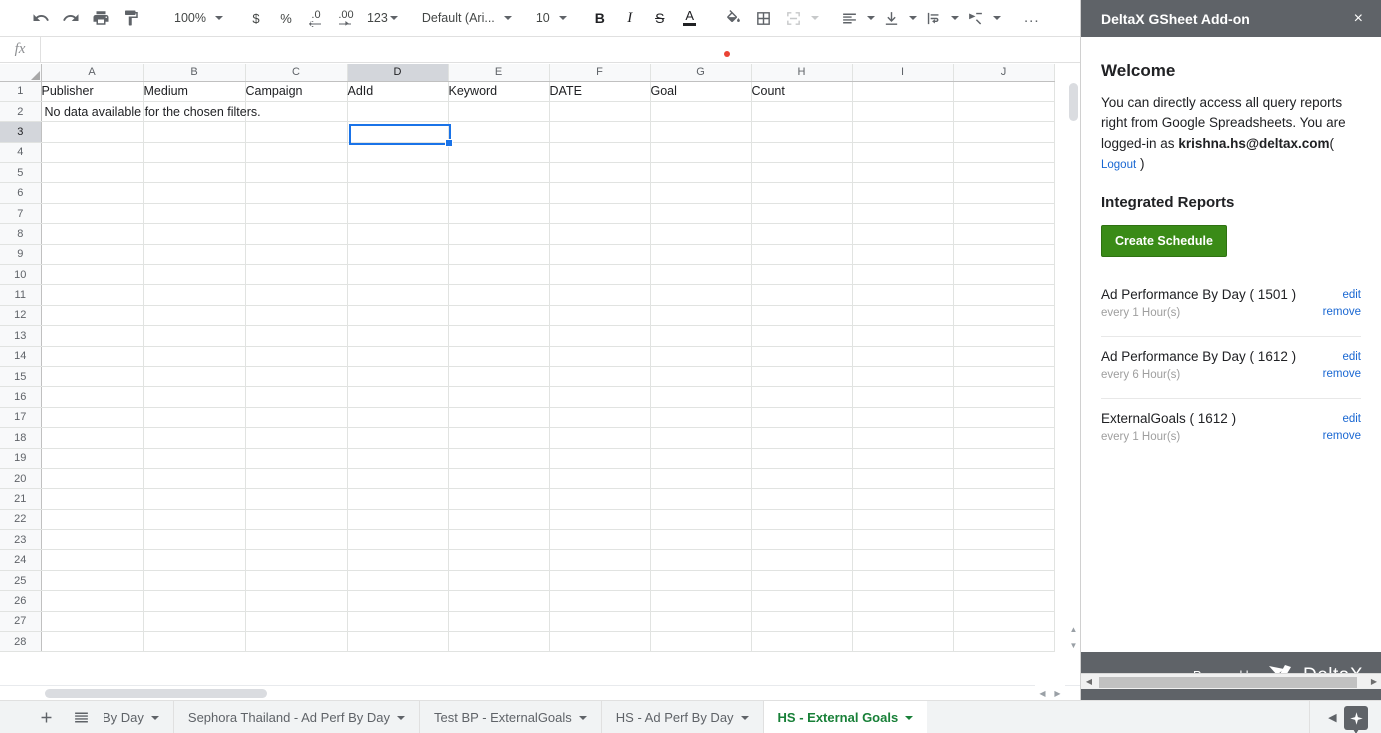  Describe the element at coordinates (499, 622) in the screenshot. I see `cell-E27` at that location.